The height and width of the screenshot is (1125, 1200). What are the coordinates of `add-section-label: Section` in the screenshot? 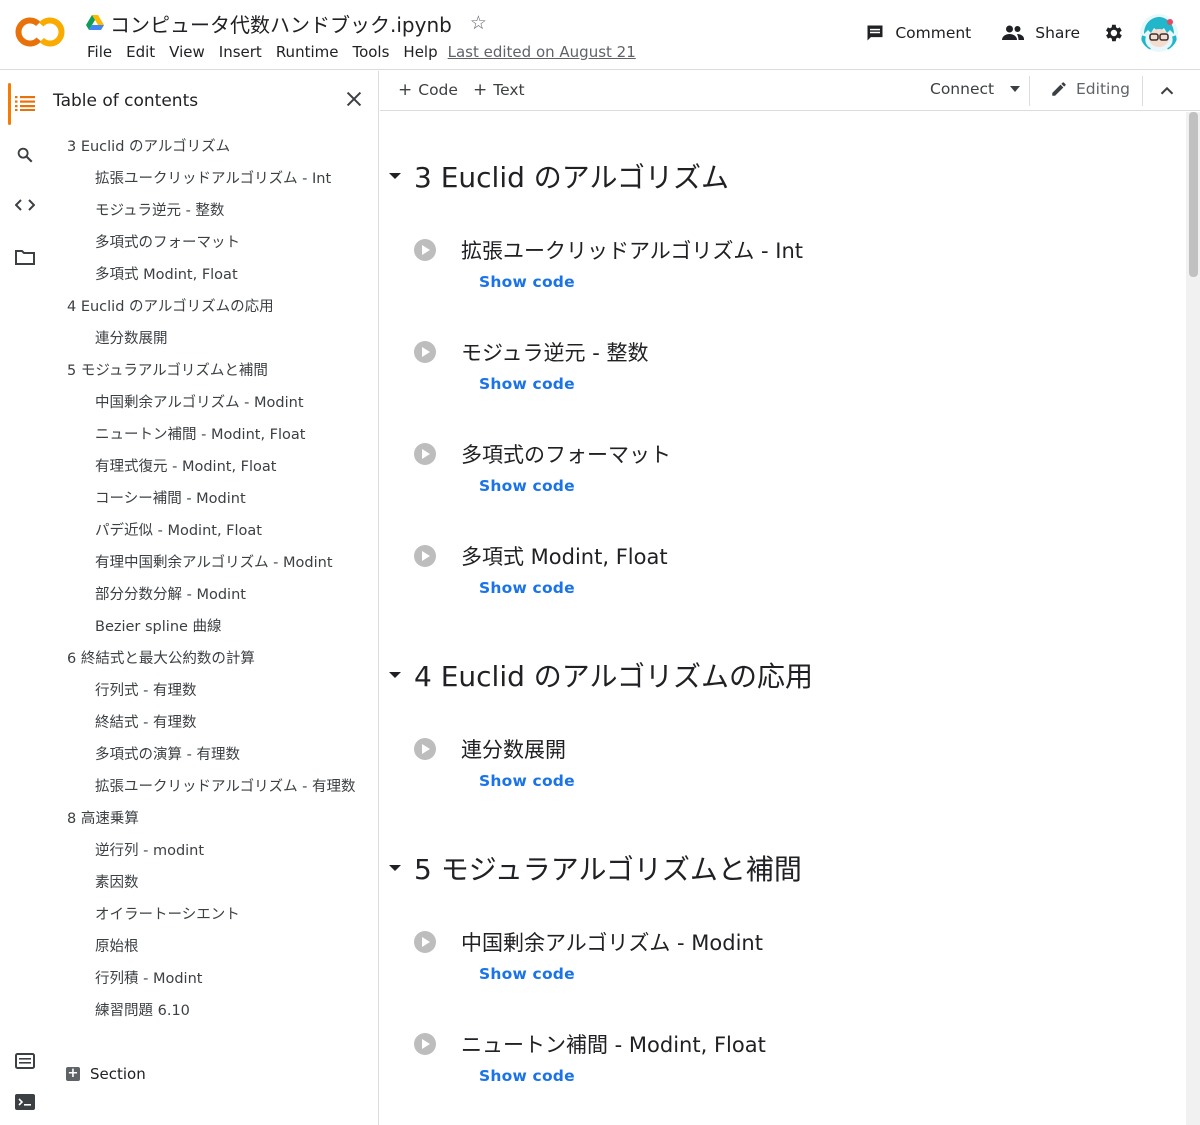 It's located at (118, 1074).